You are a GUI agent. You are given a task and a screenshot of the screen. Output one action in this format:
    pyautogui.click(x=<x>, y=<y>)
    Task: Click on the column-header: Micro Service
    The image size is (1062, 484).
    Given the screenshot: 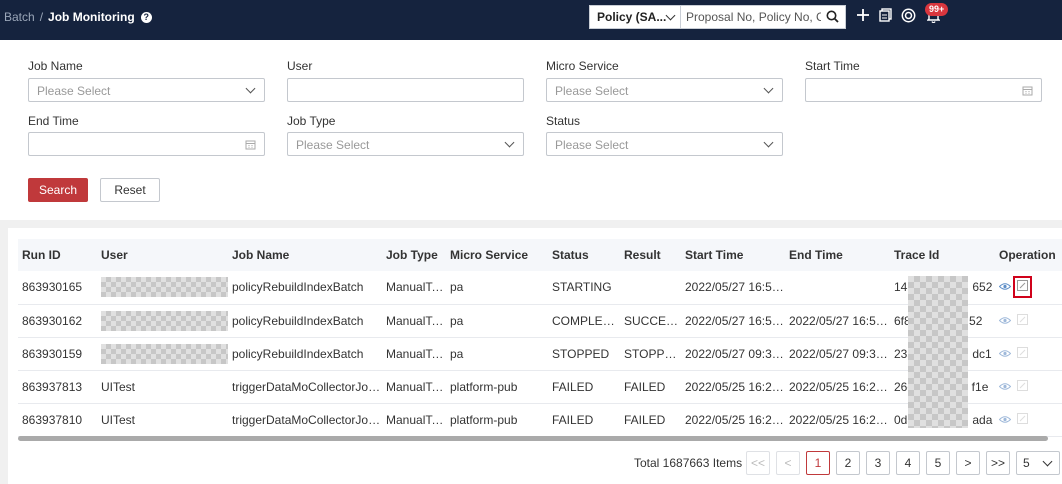 What is the action you would take?
    pyautogui.click(x=489, y=255)
    